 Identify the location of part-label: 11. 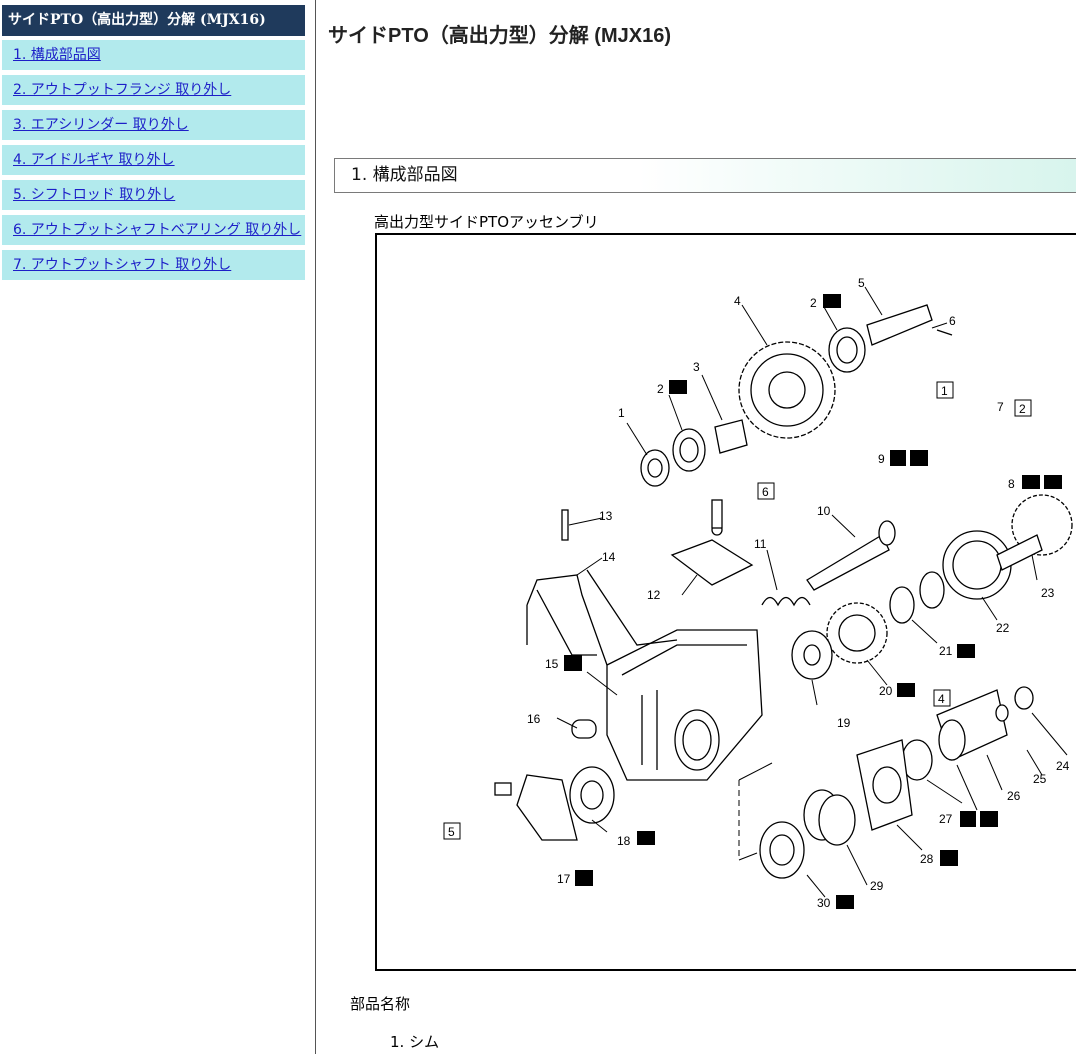
(760, 544).